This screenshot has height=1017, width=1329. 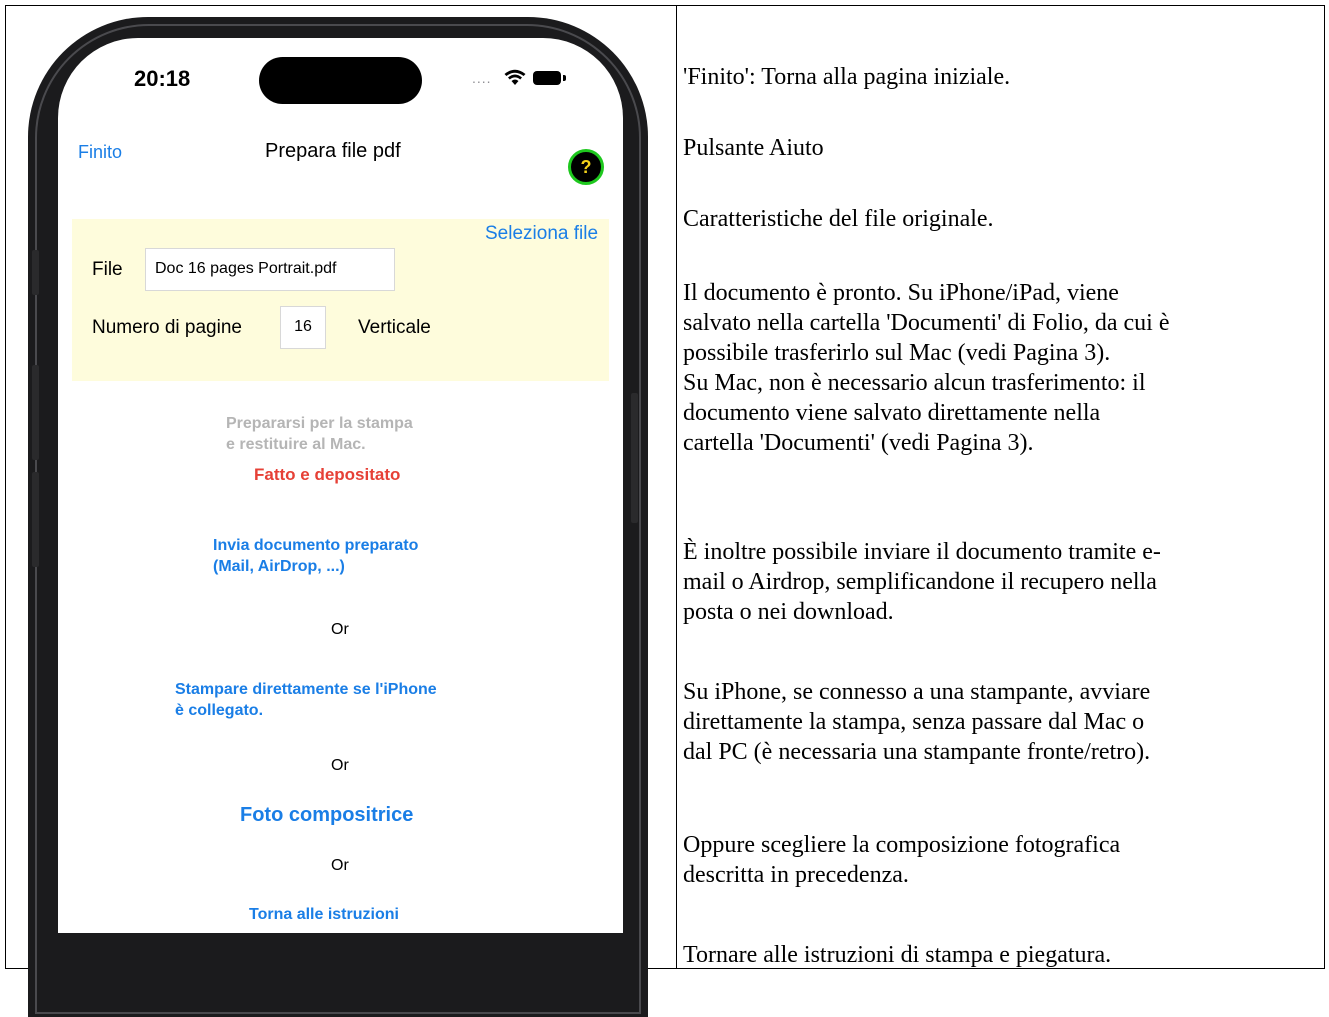 What do you see at coordinates (327, 474) in the screenshot?
I see `done-status: Fatto e depositato` at bounding box center [327, 474].